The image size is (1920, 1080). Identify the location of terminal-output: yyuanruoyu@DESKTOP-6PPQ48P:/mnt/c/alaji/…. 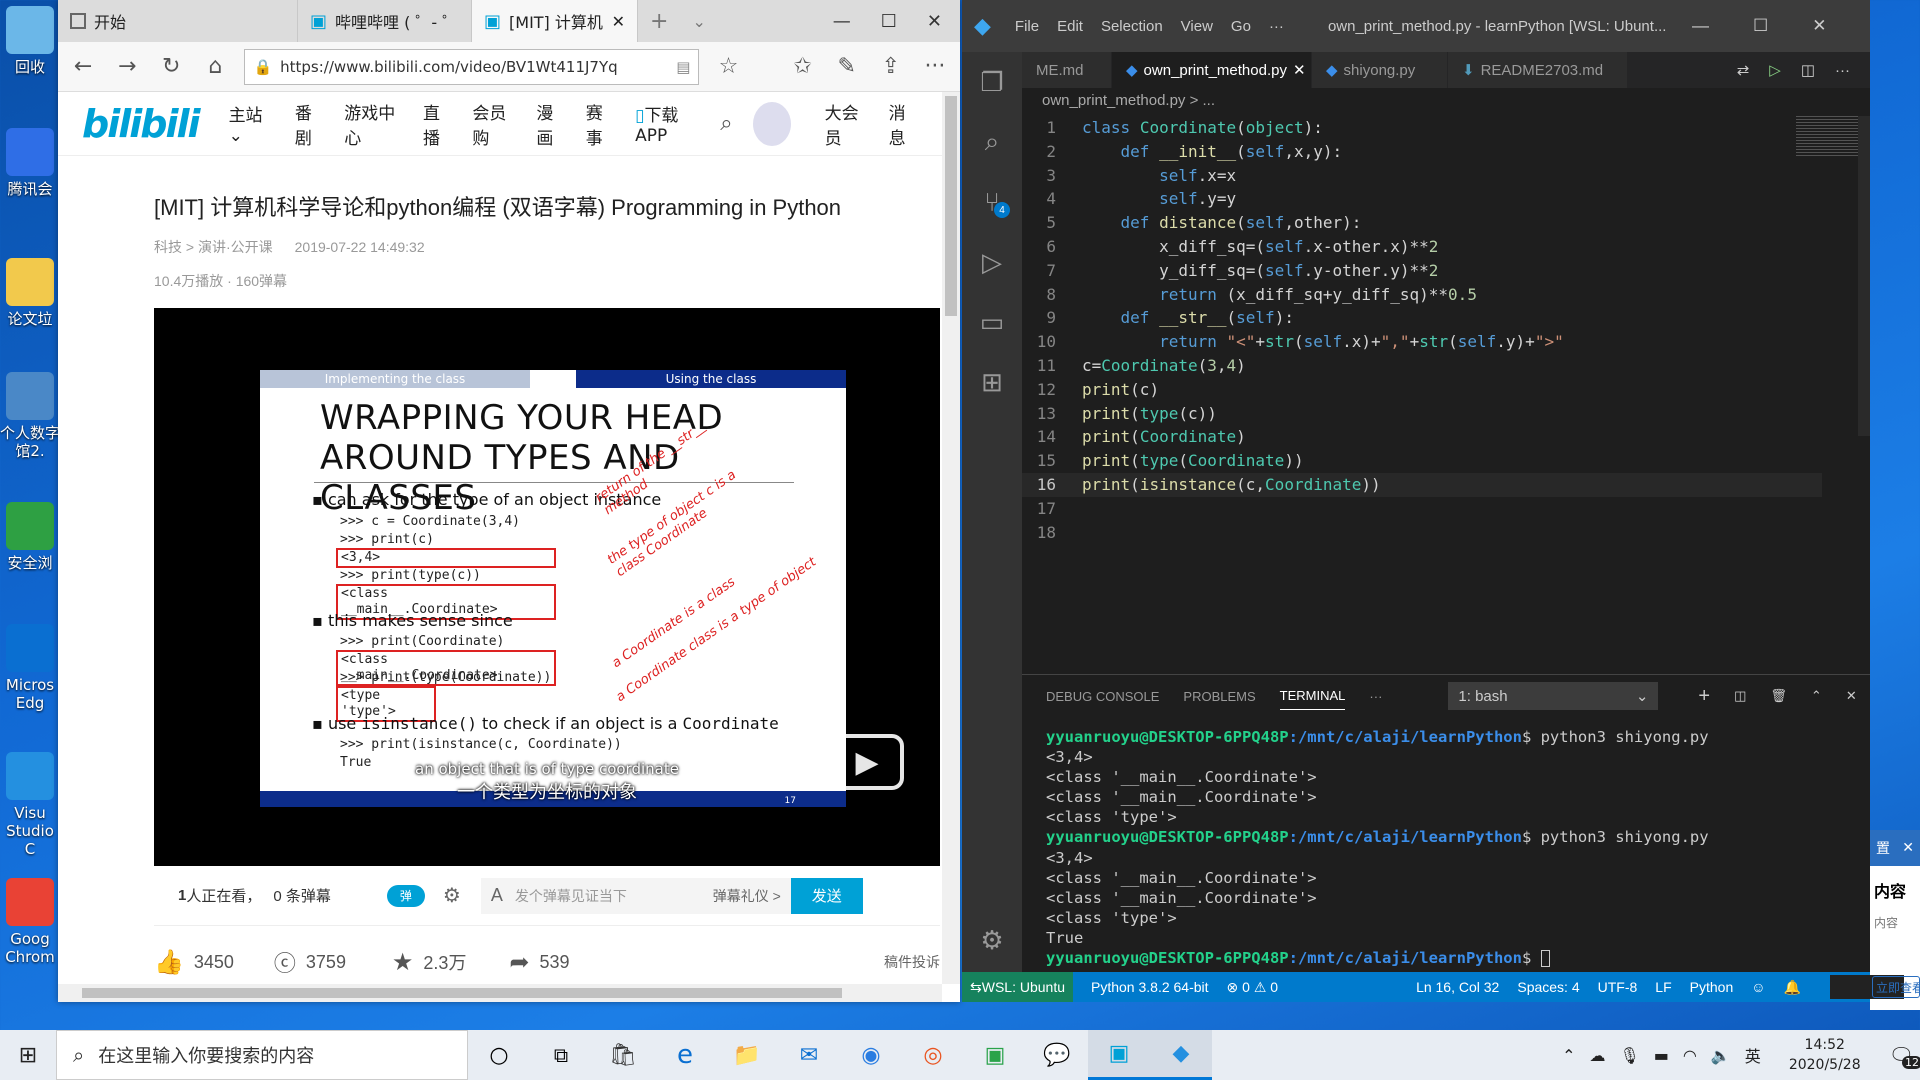
(1377, 847).